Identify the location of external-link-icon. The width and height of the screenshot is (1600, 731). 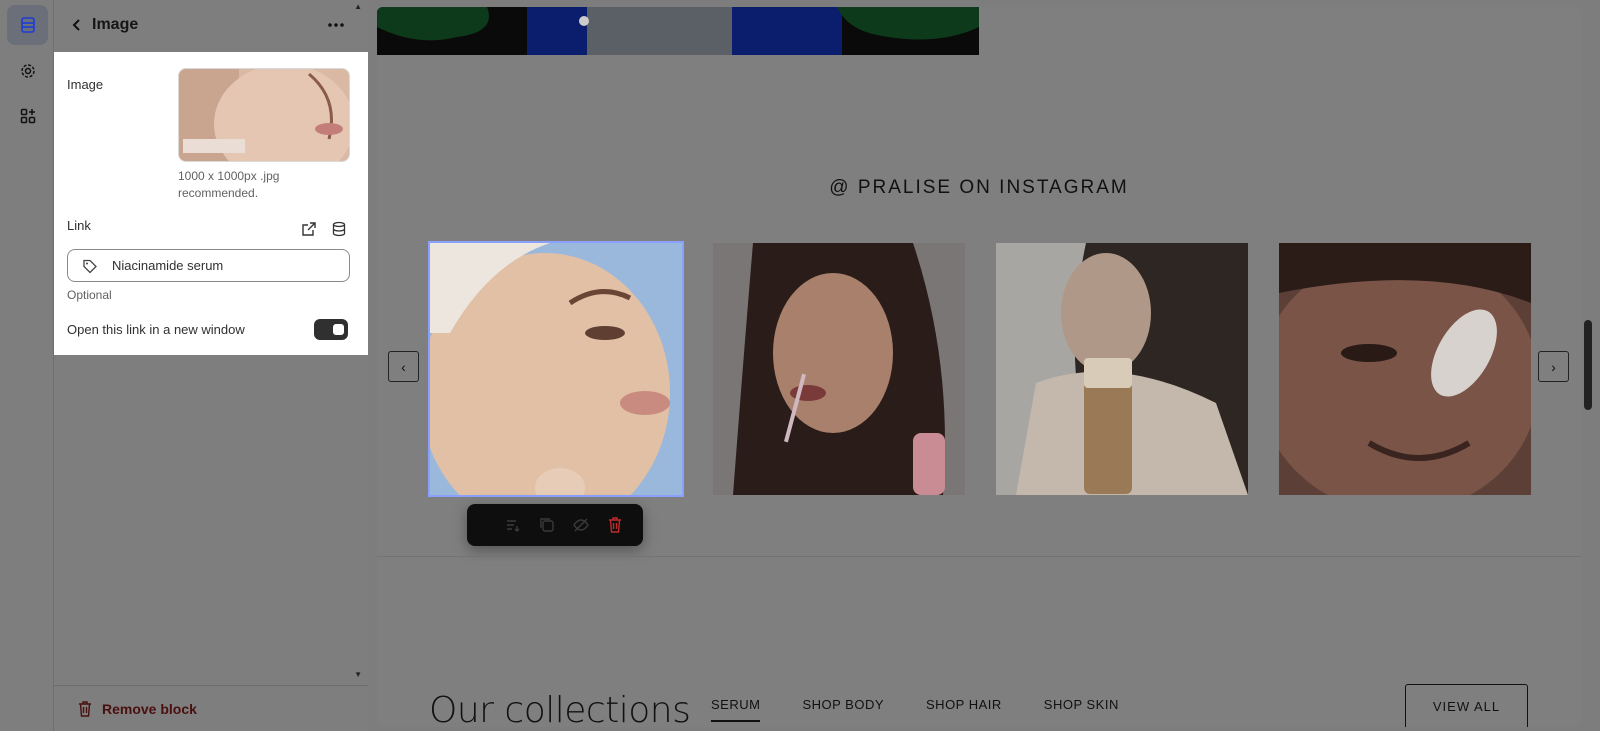
(309, 229).